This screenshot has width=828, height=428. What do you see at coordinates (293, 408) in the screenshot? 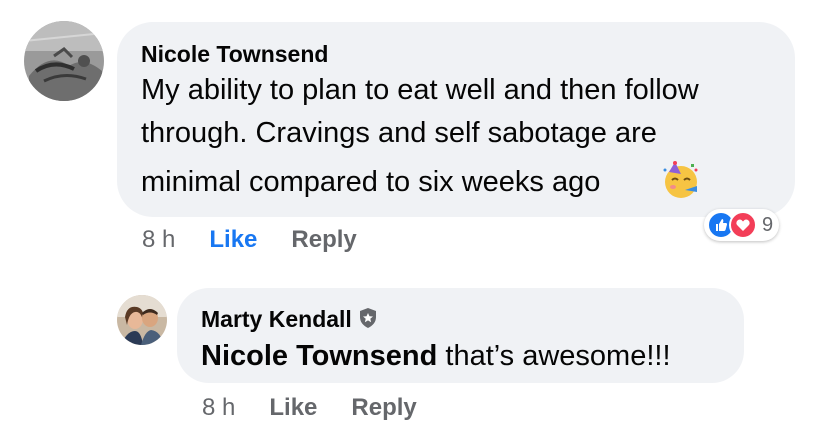
I see `reply-like-button: Like` at bounding box center [293, 408].